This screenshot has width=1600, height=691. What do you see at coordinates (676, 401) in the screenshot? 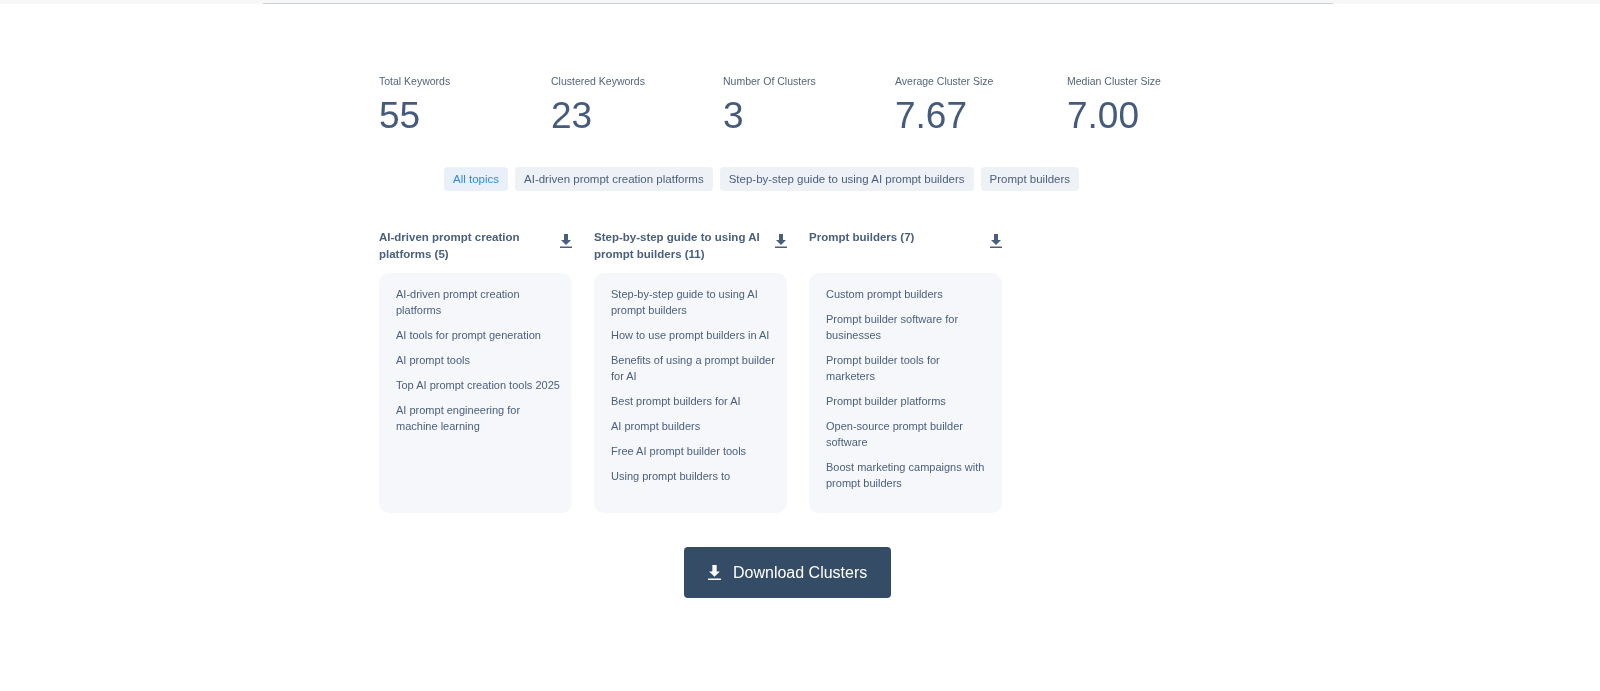
I see `keyword-item: Best prompt builders for AI` at bounding box center [676, 401].